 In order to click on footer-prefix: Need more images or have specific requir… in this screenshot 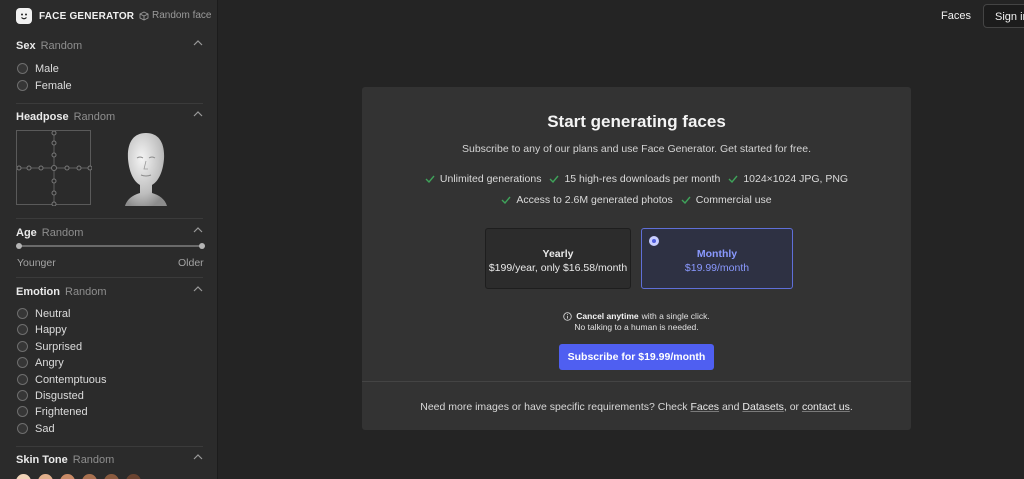, I will do `click(554, 407)`.